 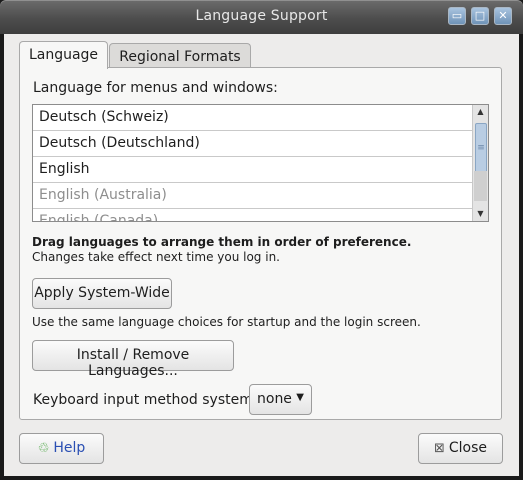 What do you see at coordinates (69, 448) in the screenshot?
I see `help-button-label: Help` at bounding box center [69, 448].